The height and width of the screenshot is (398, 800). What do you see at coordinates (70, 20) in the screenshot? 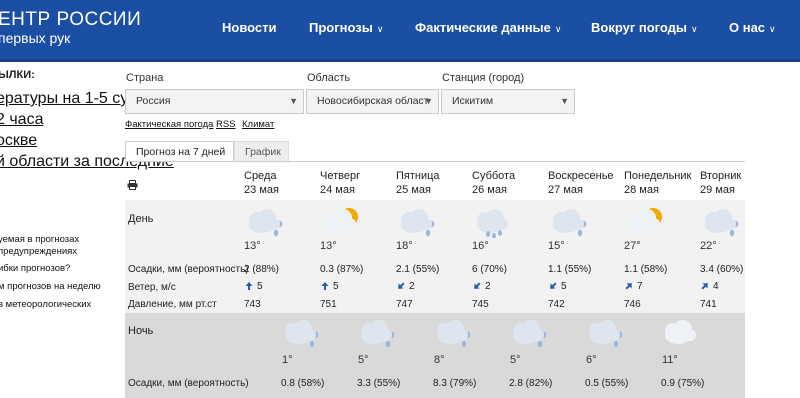
I see `site-title: ЕНТР РОССИИ` at bounding box center [70, 20].